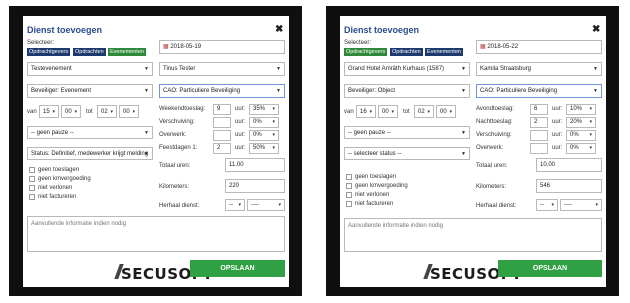  Describe the element at coordinates (264, 148) in the screenshot. I see `allowance-pct-select: 50% ▾` at that location.